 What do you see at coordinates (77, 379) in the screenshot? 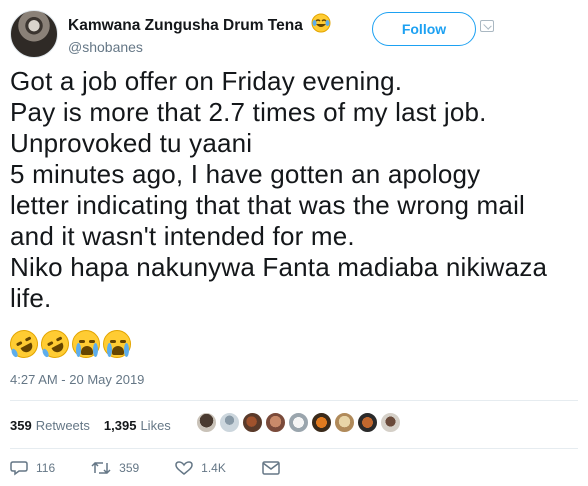
I see `tweet-timestamp: 4:27 AM - 20 May 2019` at bounding box center [77, 379].